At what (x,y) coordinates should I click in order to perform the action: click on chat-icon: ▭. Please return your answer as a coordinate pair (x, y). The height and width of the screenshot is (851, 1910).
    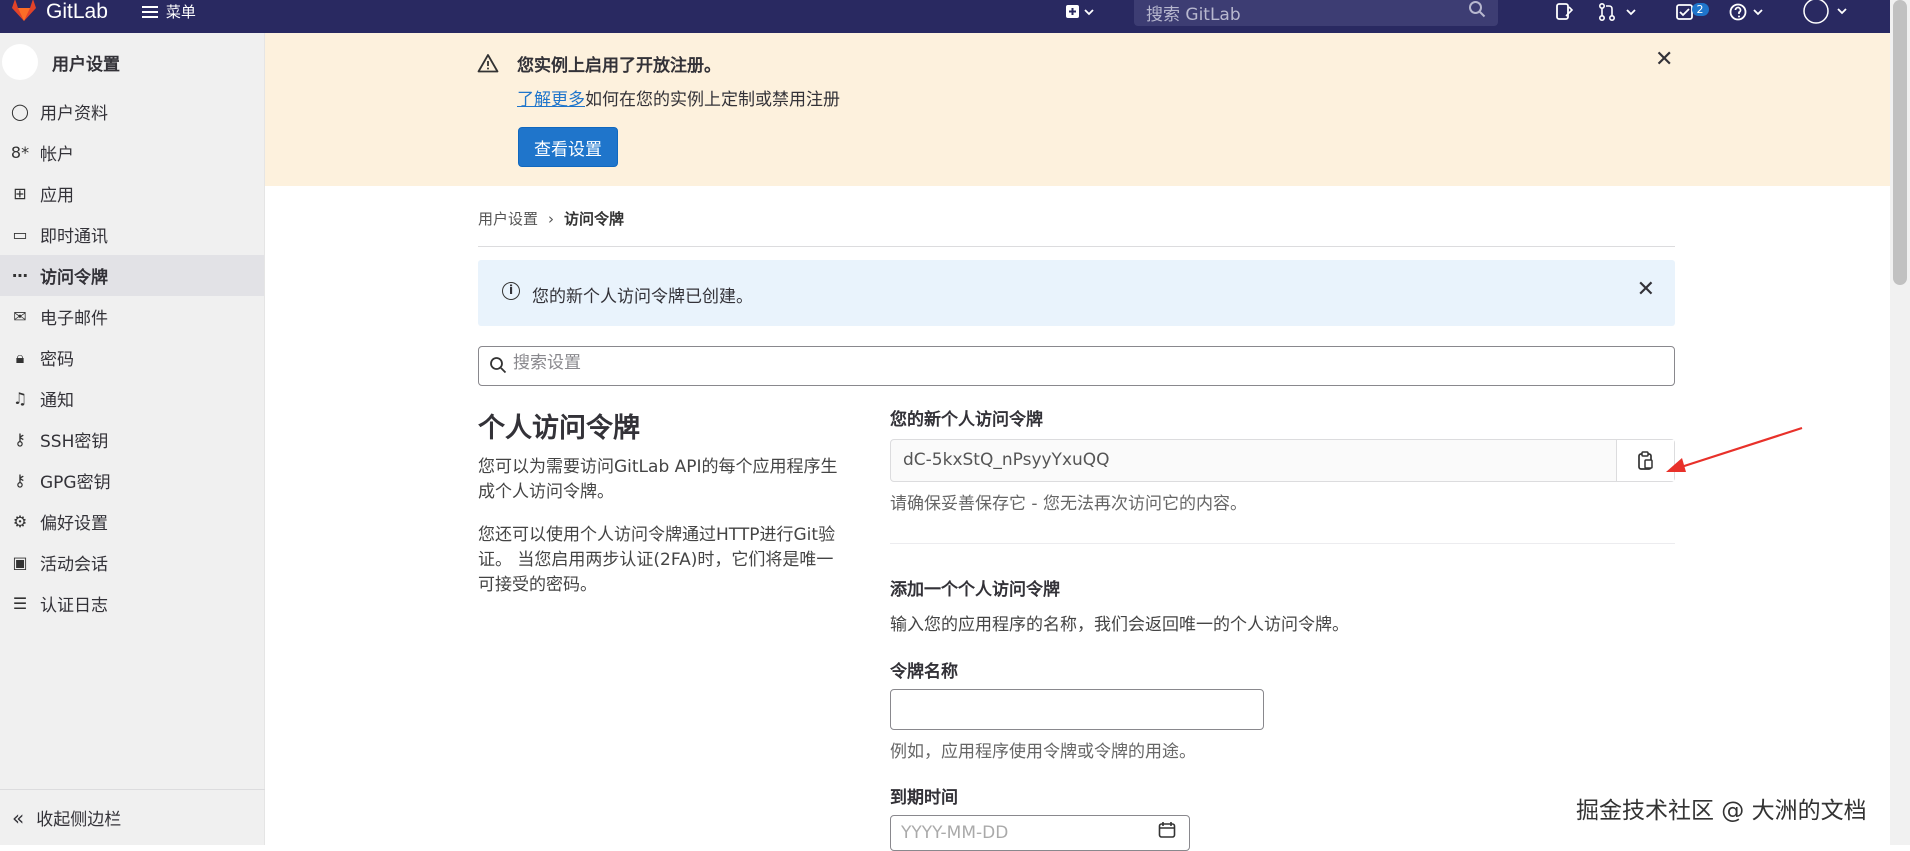
    Looking at the image, I should click on (20, 234).